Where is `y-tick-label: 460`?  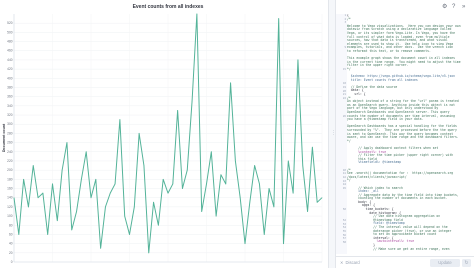 y-tick-label: 460 is located at coordinates (10, 51).